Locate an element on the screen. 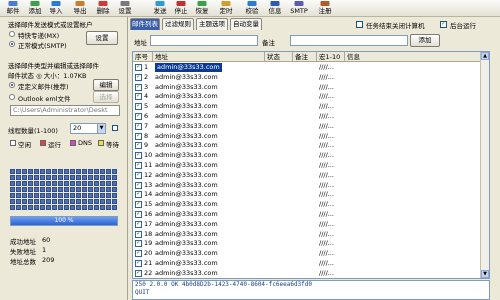 The image size is (500, 300). col-address: 地址 is located at coordinates (209, 57).